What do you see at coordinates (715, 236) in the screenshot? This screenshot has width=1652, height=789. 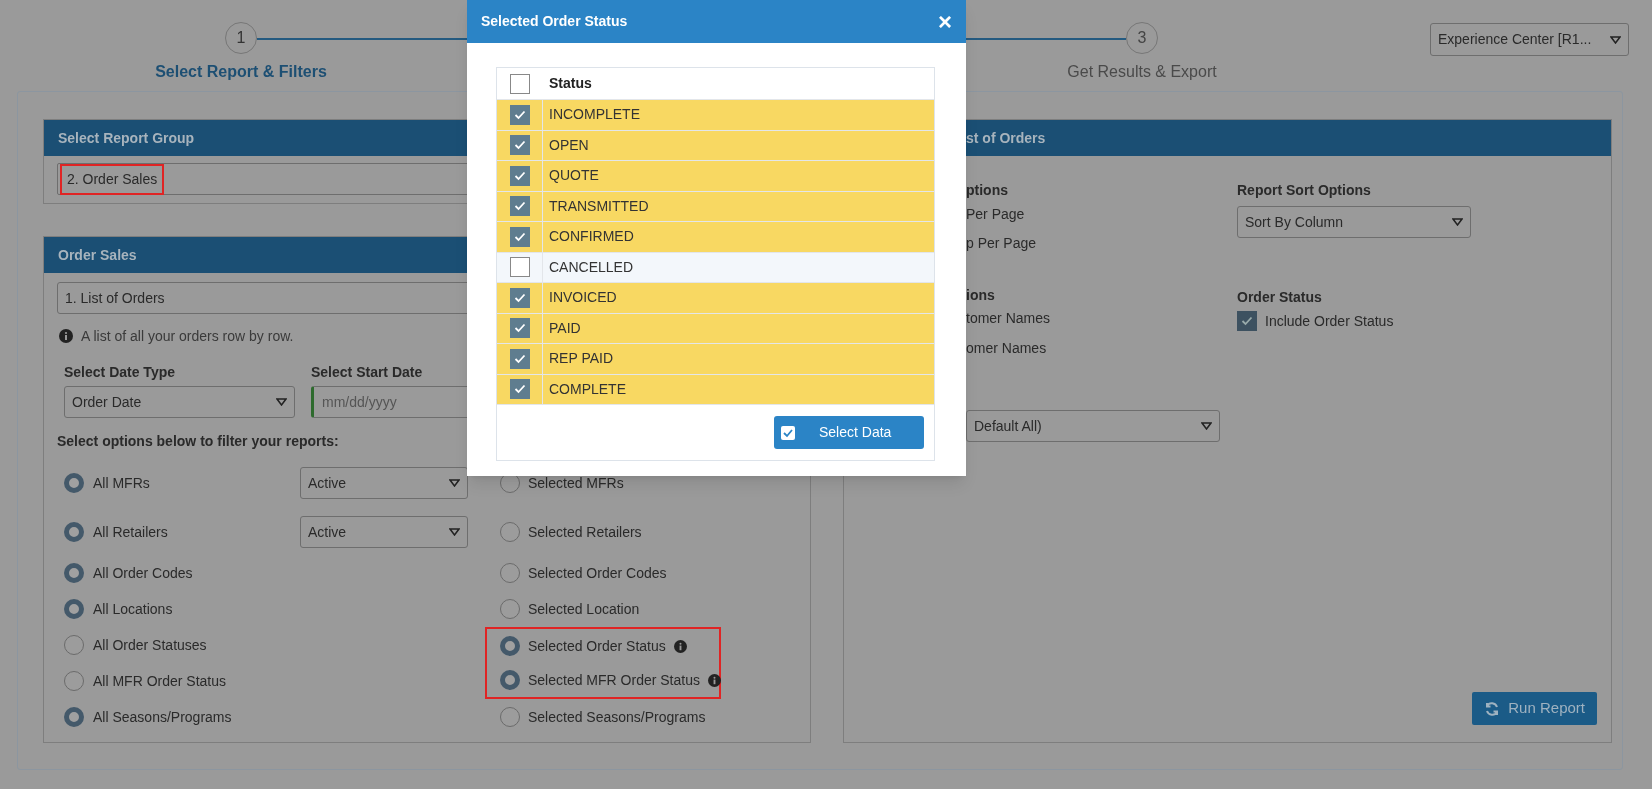 I see `status-row: CONFIRMED` at bounding box center [715, 236].